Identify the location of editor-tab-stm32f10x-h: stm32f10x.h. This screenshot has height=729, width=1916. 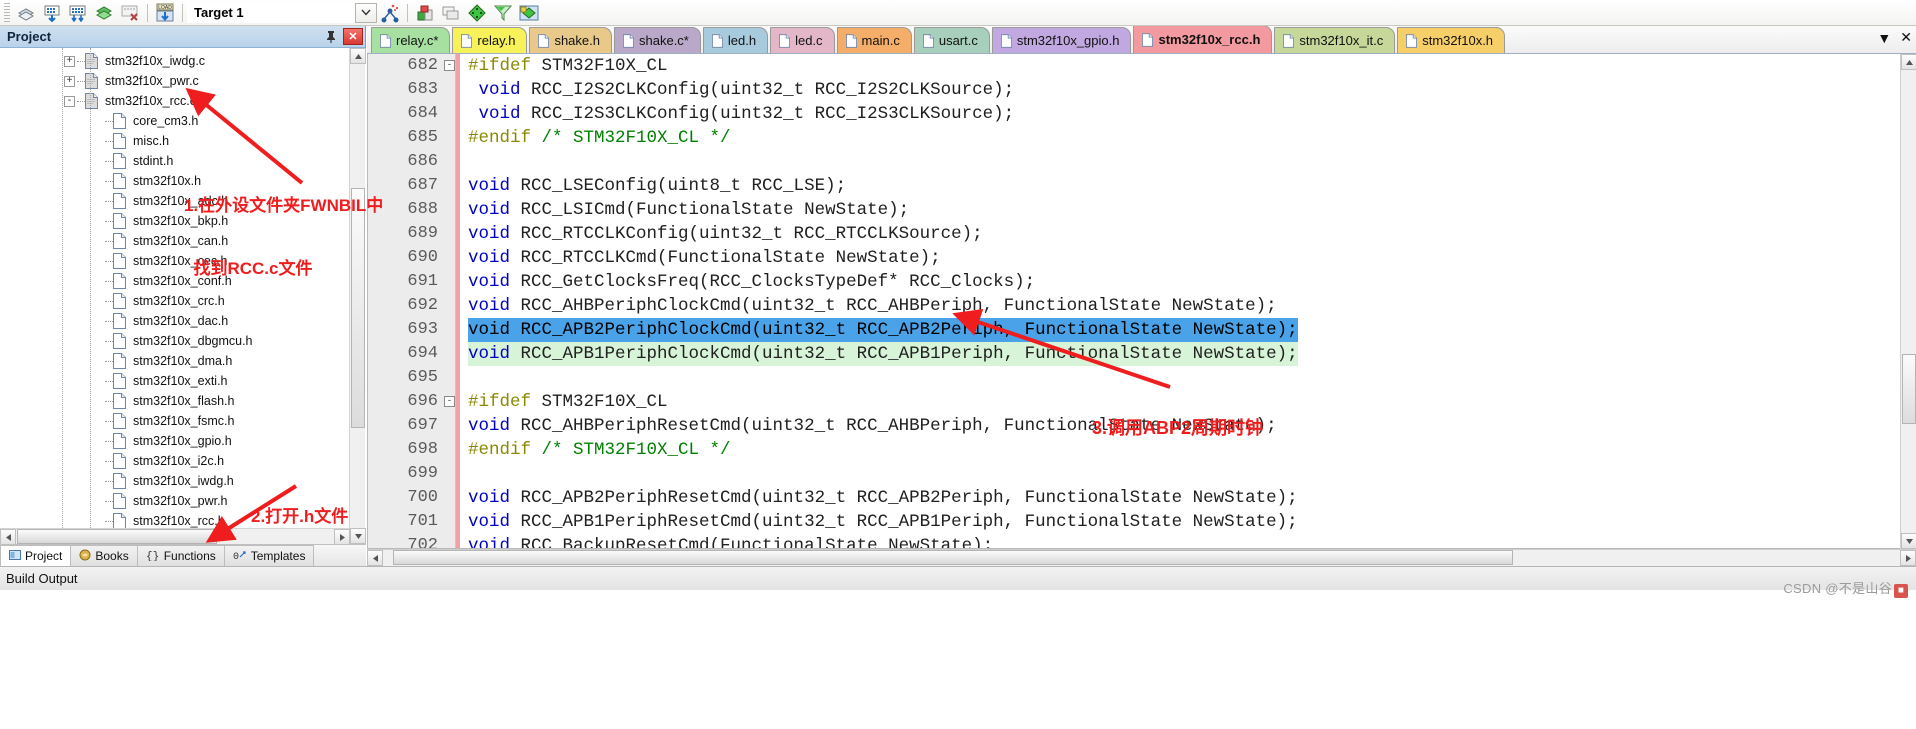
(1451, 40).